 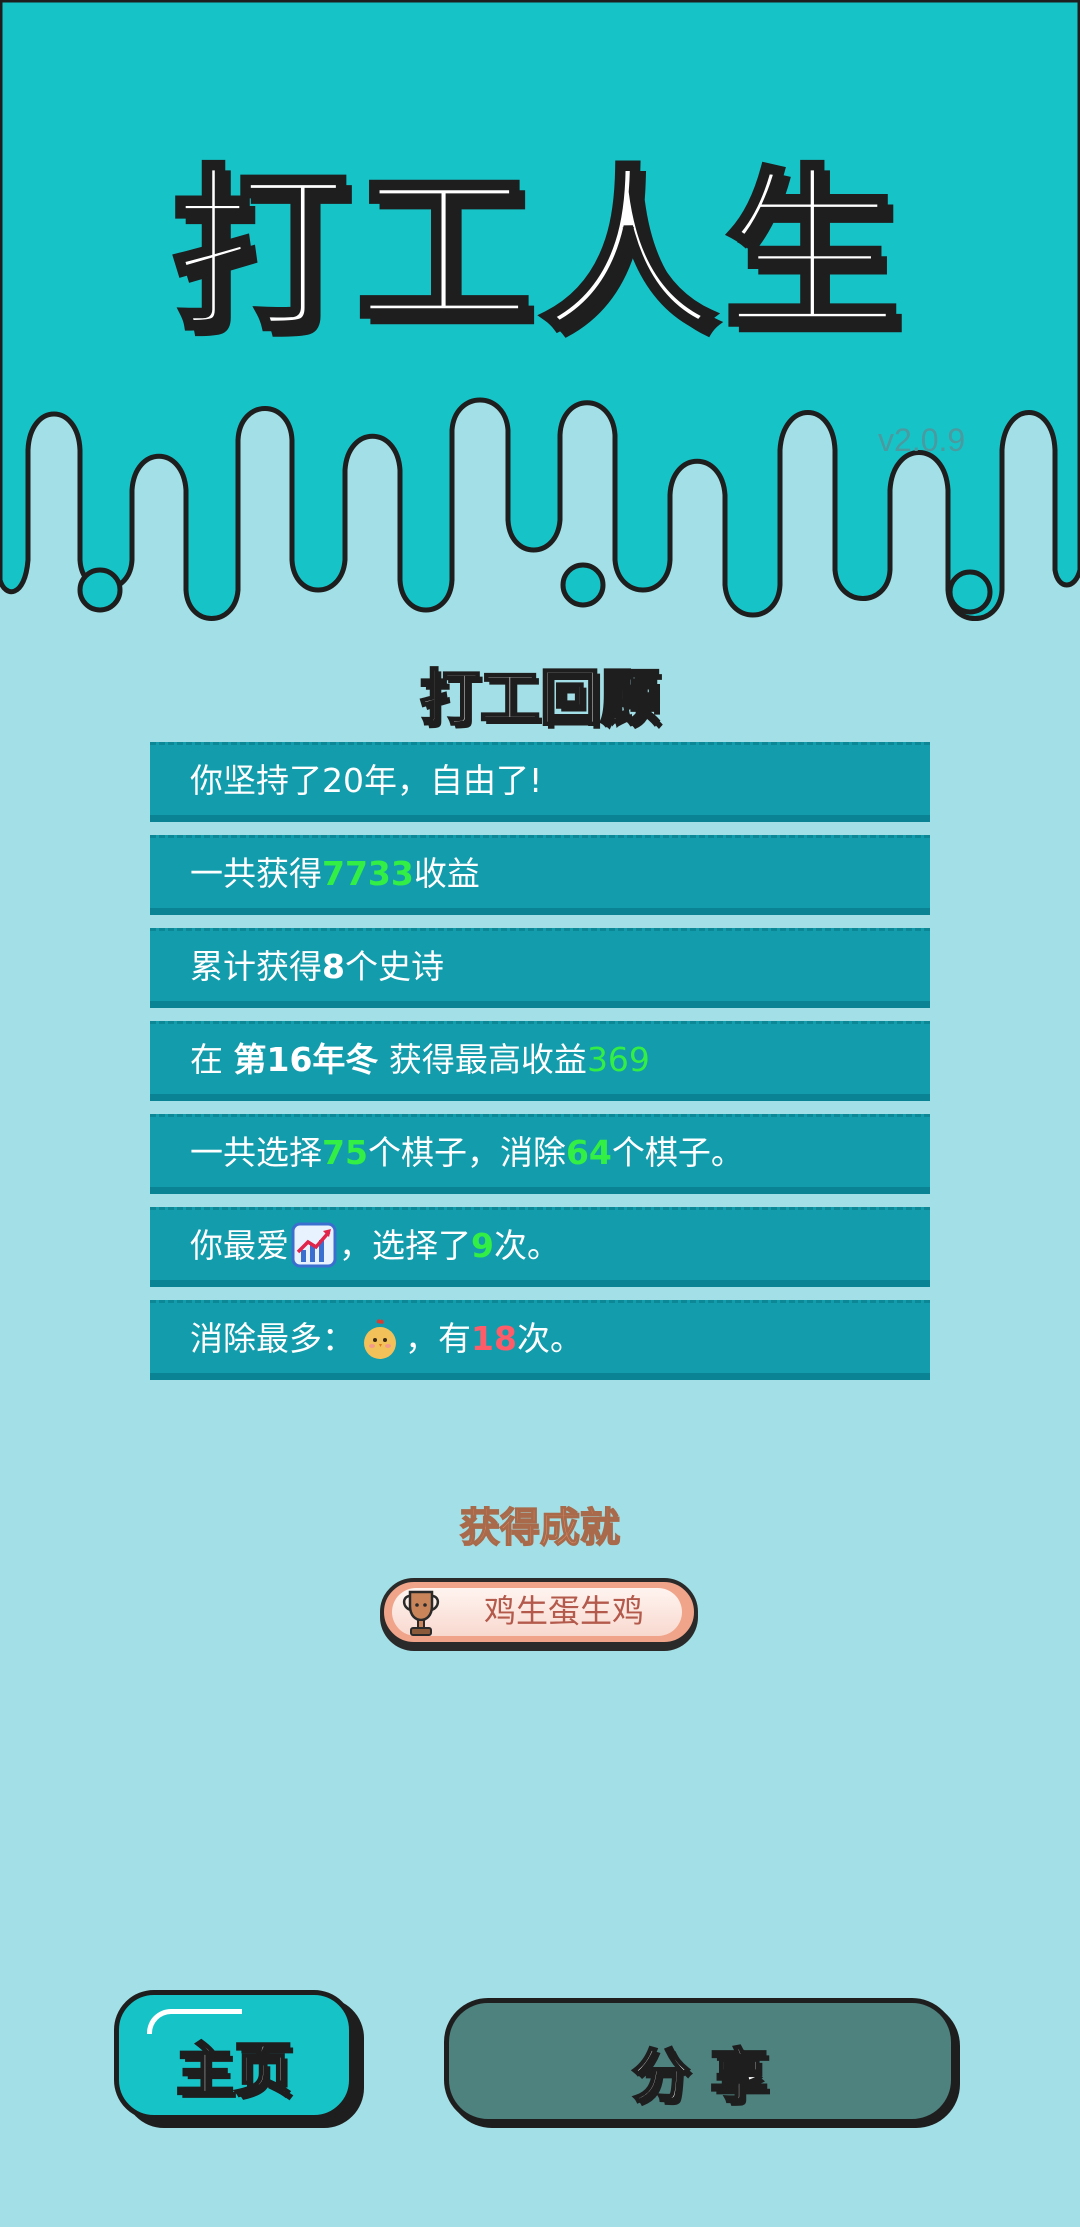 What do you see at coordinates (482, 1059) in the screenshot?
I see `stat-mid: 获得最高收益` at bounding box center [482, 1059].